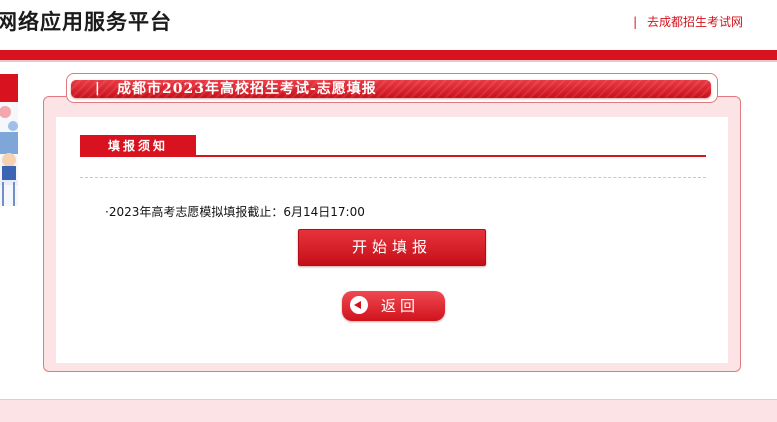 This screenshot has height=422, width=777. Describe the element at coordinates (392, 247) in the screenshot. I see `start-filling-button: 开始填报` at that location.